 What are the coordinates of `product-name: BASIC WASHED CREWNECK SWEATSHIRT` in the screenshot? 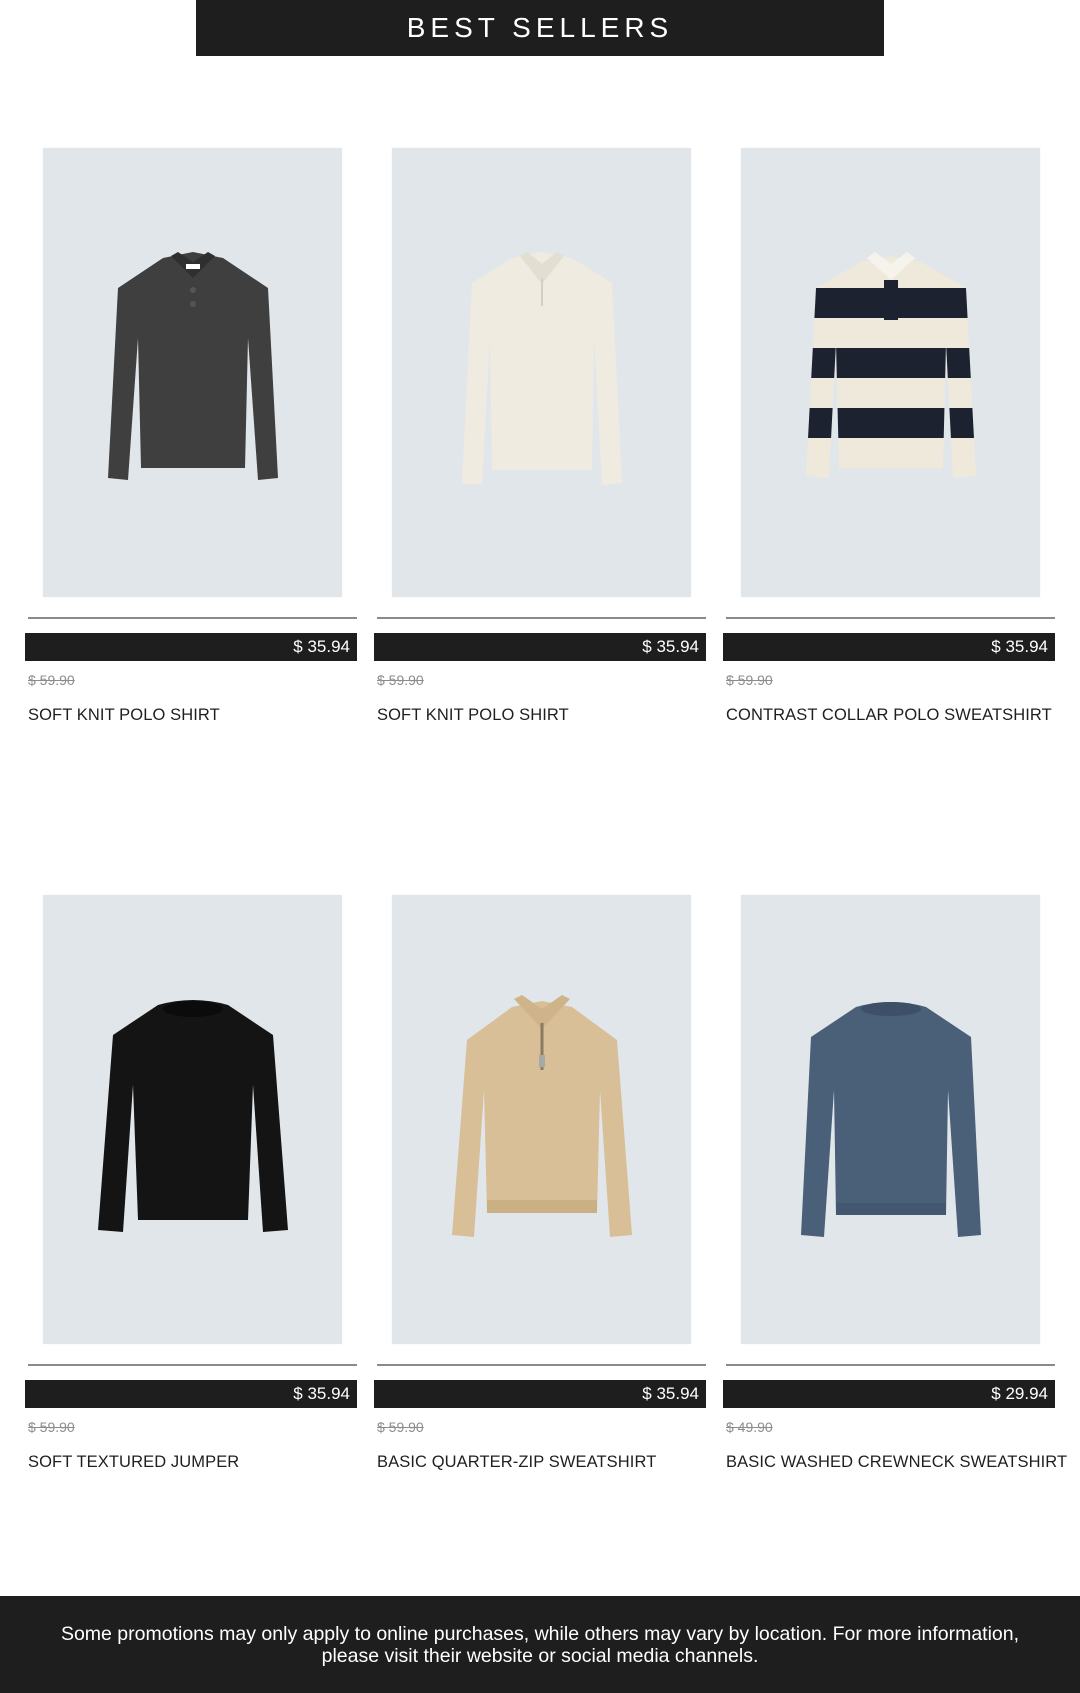 It's located at (896, 1462).